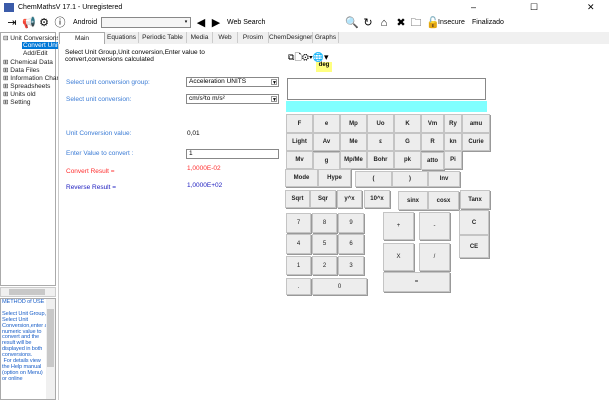 Image resolution: width=609 pixels, height=400 pixels. What do you see at coordinates (324, 244) in the screenshot?
I see `calc-button-5: 5` at bounding box center [324, 244].